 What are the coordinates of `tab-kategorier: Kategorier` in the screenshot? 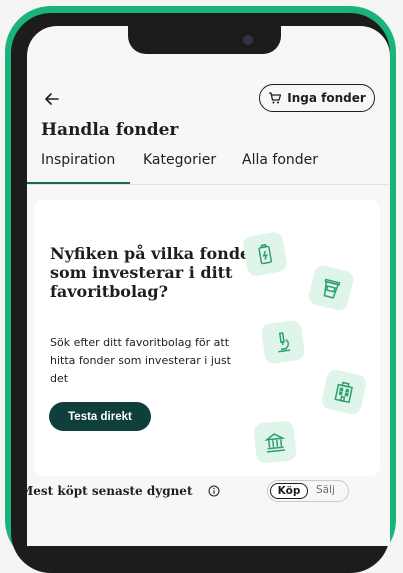 It's located at (179, 160).